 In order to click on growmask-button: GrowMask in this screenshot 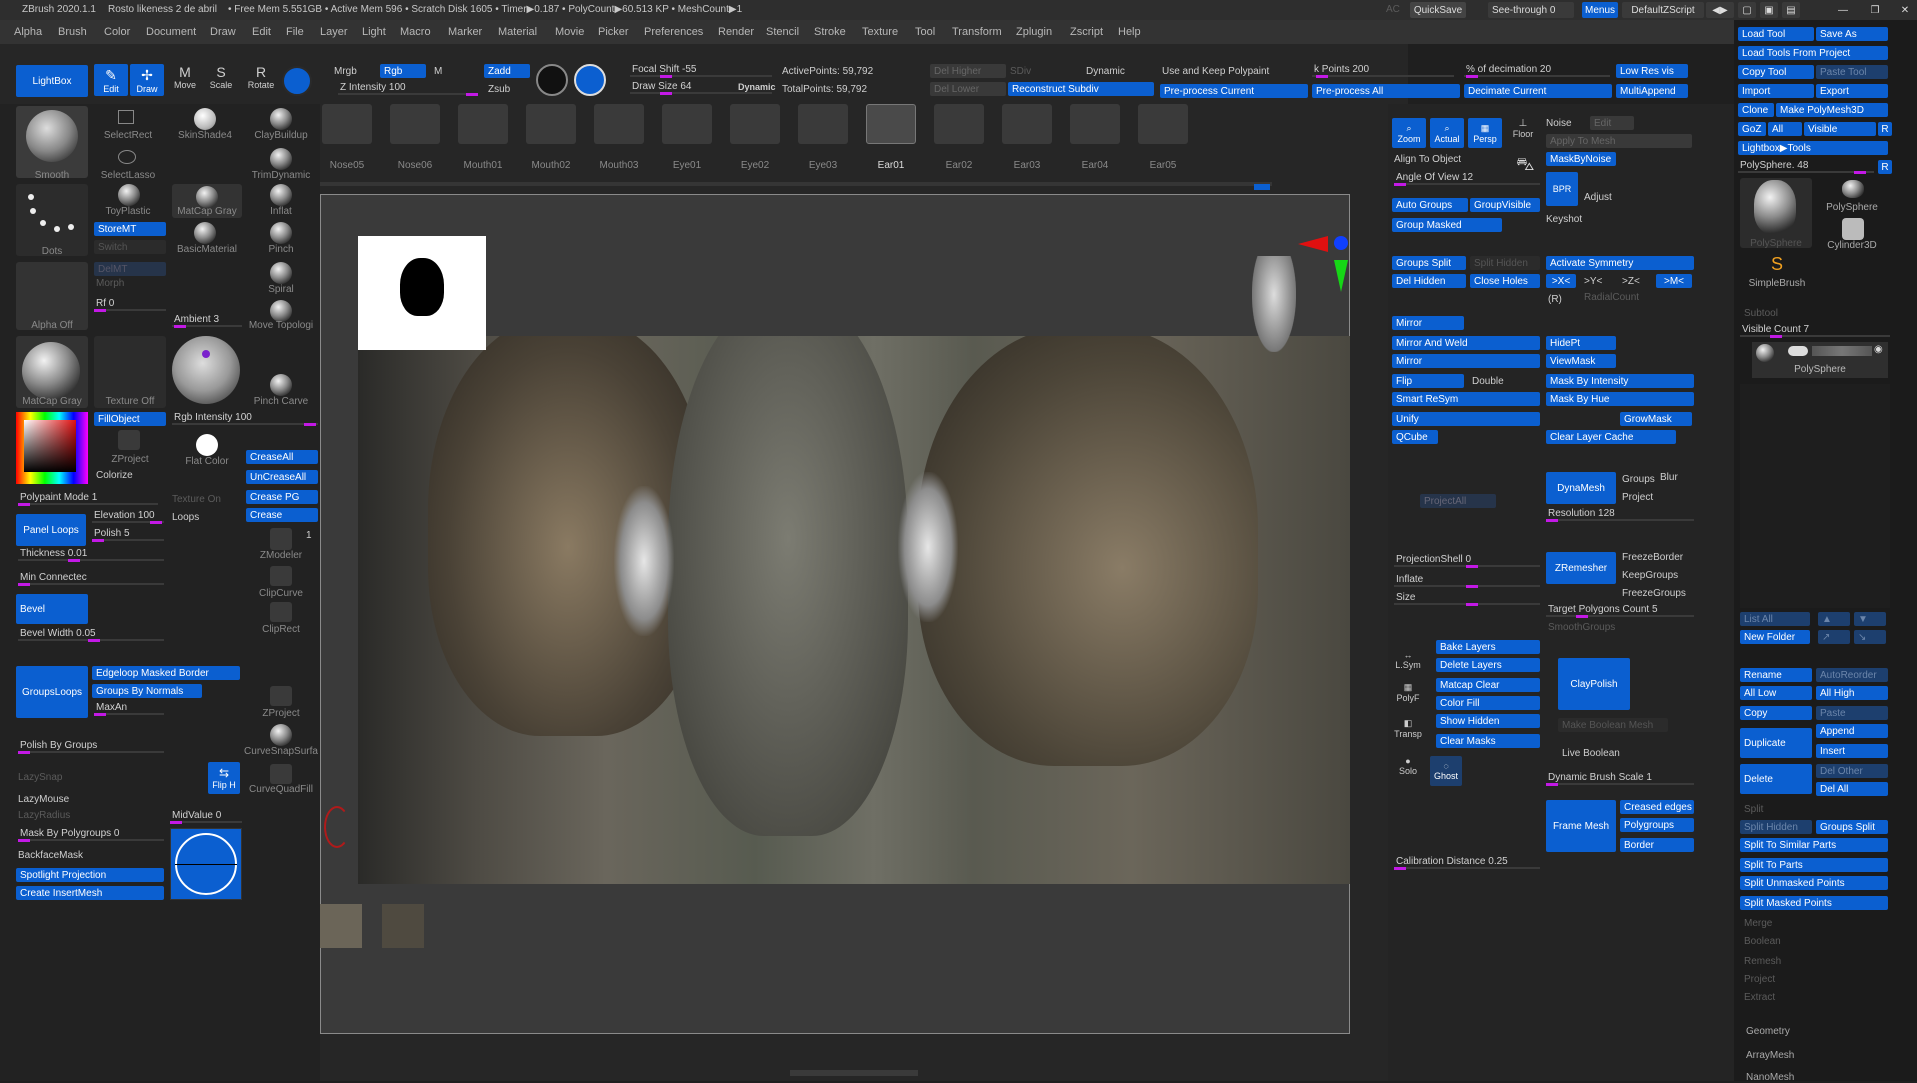, I will do `click(1656, 419)`.